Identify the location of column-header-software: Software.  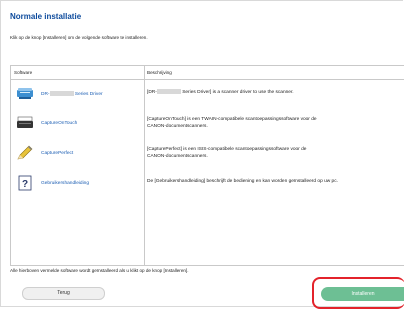
(23, 72).